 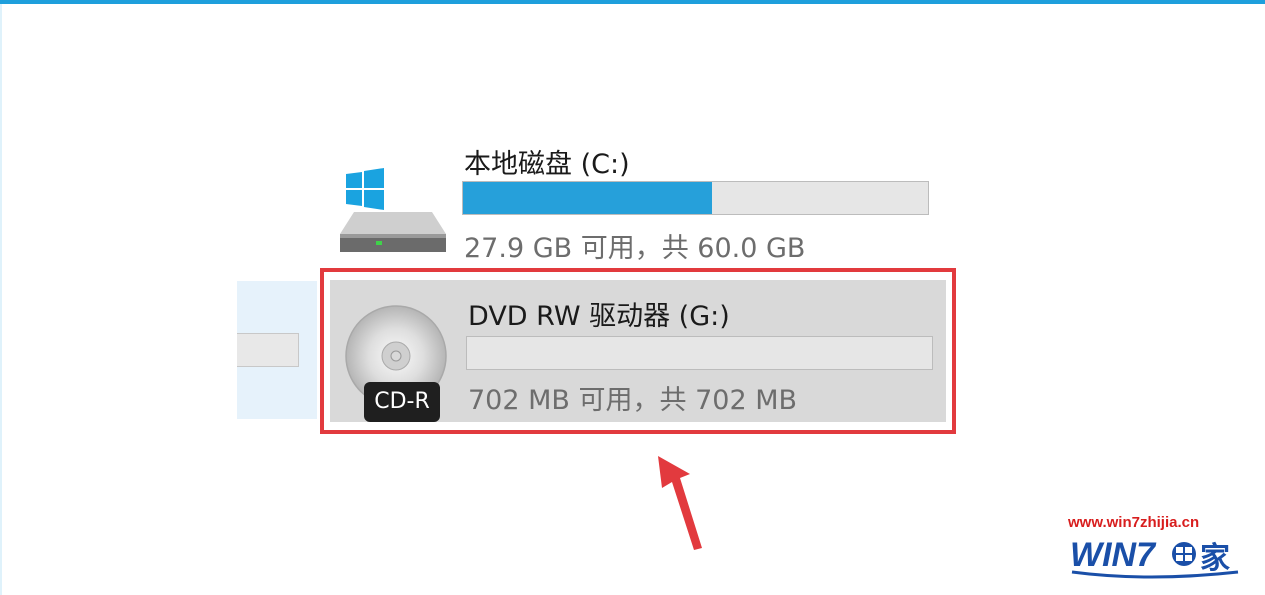 I want to click on drive-usage-fill, so click(x=587, y=198).